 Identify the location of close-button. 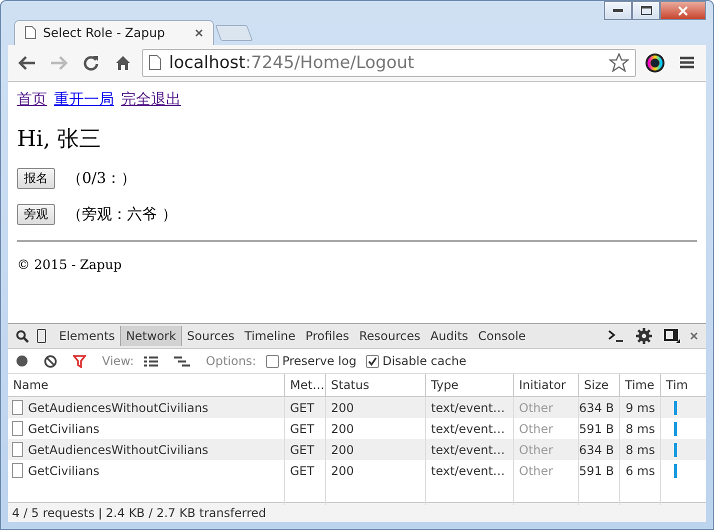
(683, 10).